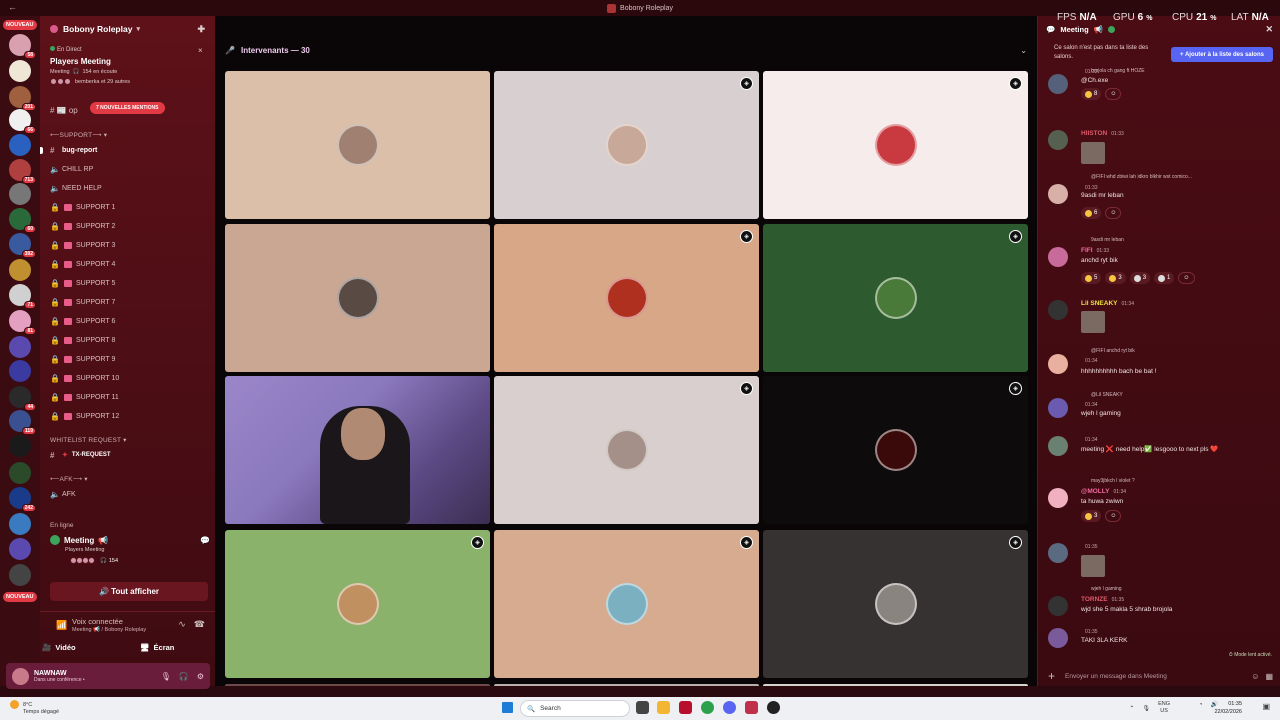 Image resolution: width=1280 pixels, height=720 pixels. Describe the element at coordinates (127, 264) in the screenshot. I see `channel-row: 🔒 SUPPORT 4` at that location.